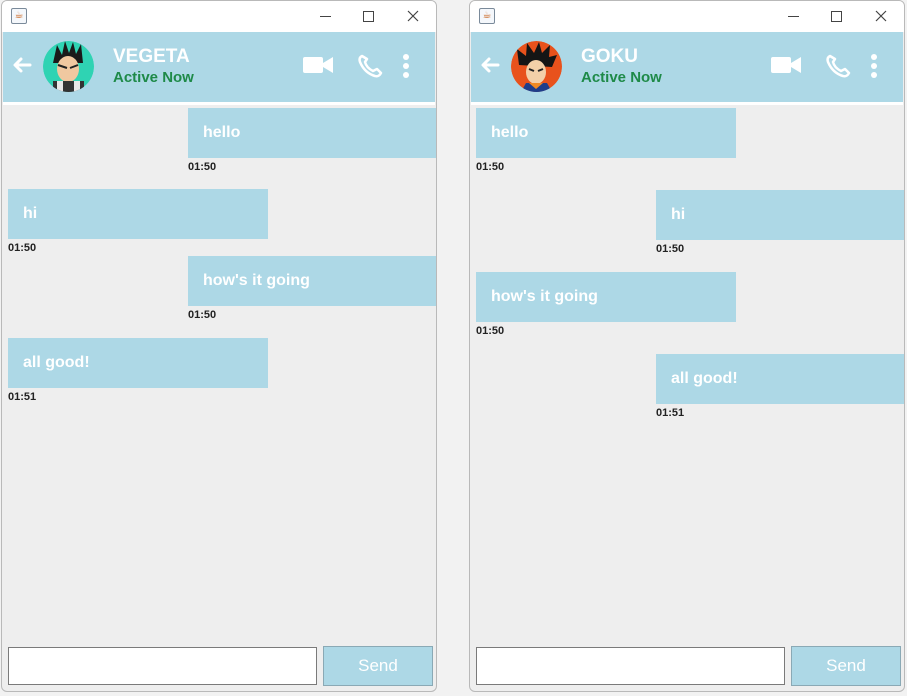 The height and width of the screenshot is (696, 907). I want to click on received-message: hello 01:50, so click(606, 141).